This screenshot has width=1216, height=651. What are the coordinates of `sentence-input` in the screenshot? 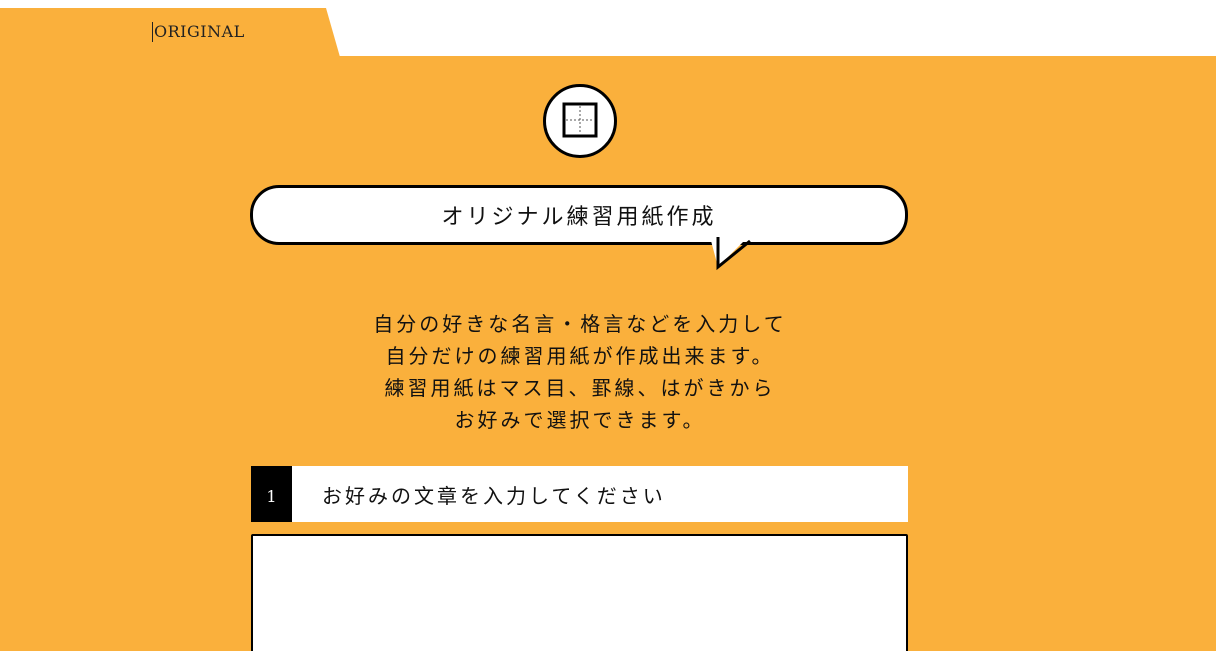 It's located at (579, 592).